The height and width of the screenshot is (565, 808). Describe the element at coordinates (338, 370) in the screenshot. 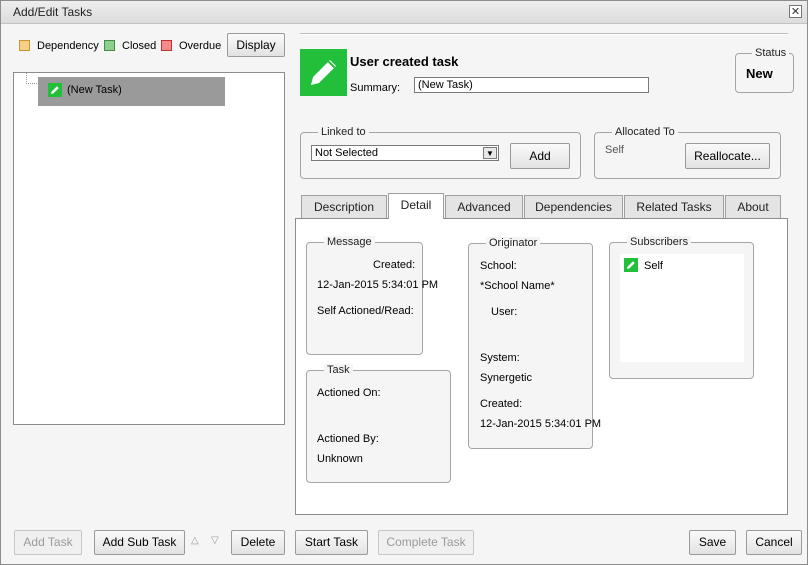

I see `task-legend: Task` at that location.